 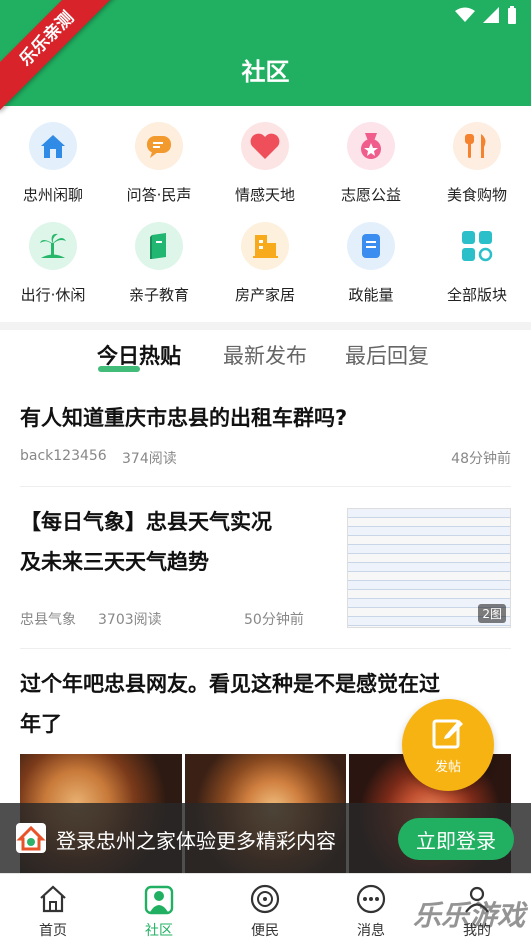 What do you see at coordinates (48, 619) in the screenshot?
I see `post-author: 忠县气象` at bounding box center [48, 619].